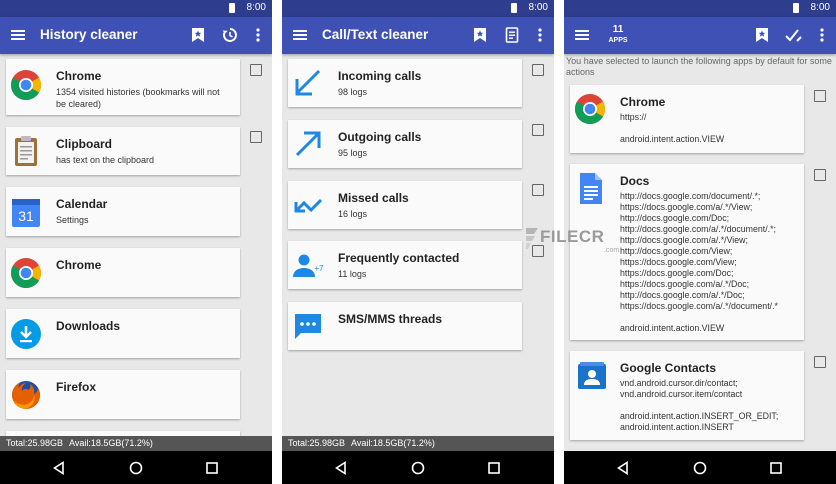  What do you see at coordinates (105, 160) in the screenshot?
I see `item-detail: has text on the clipboard` at bounding box center [105, 160].